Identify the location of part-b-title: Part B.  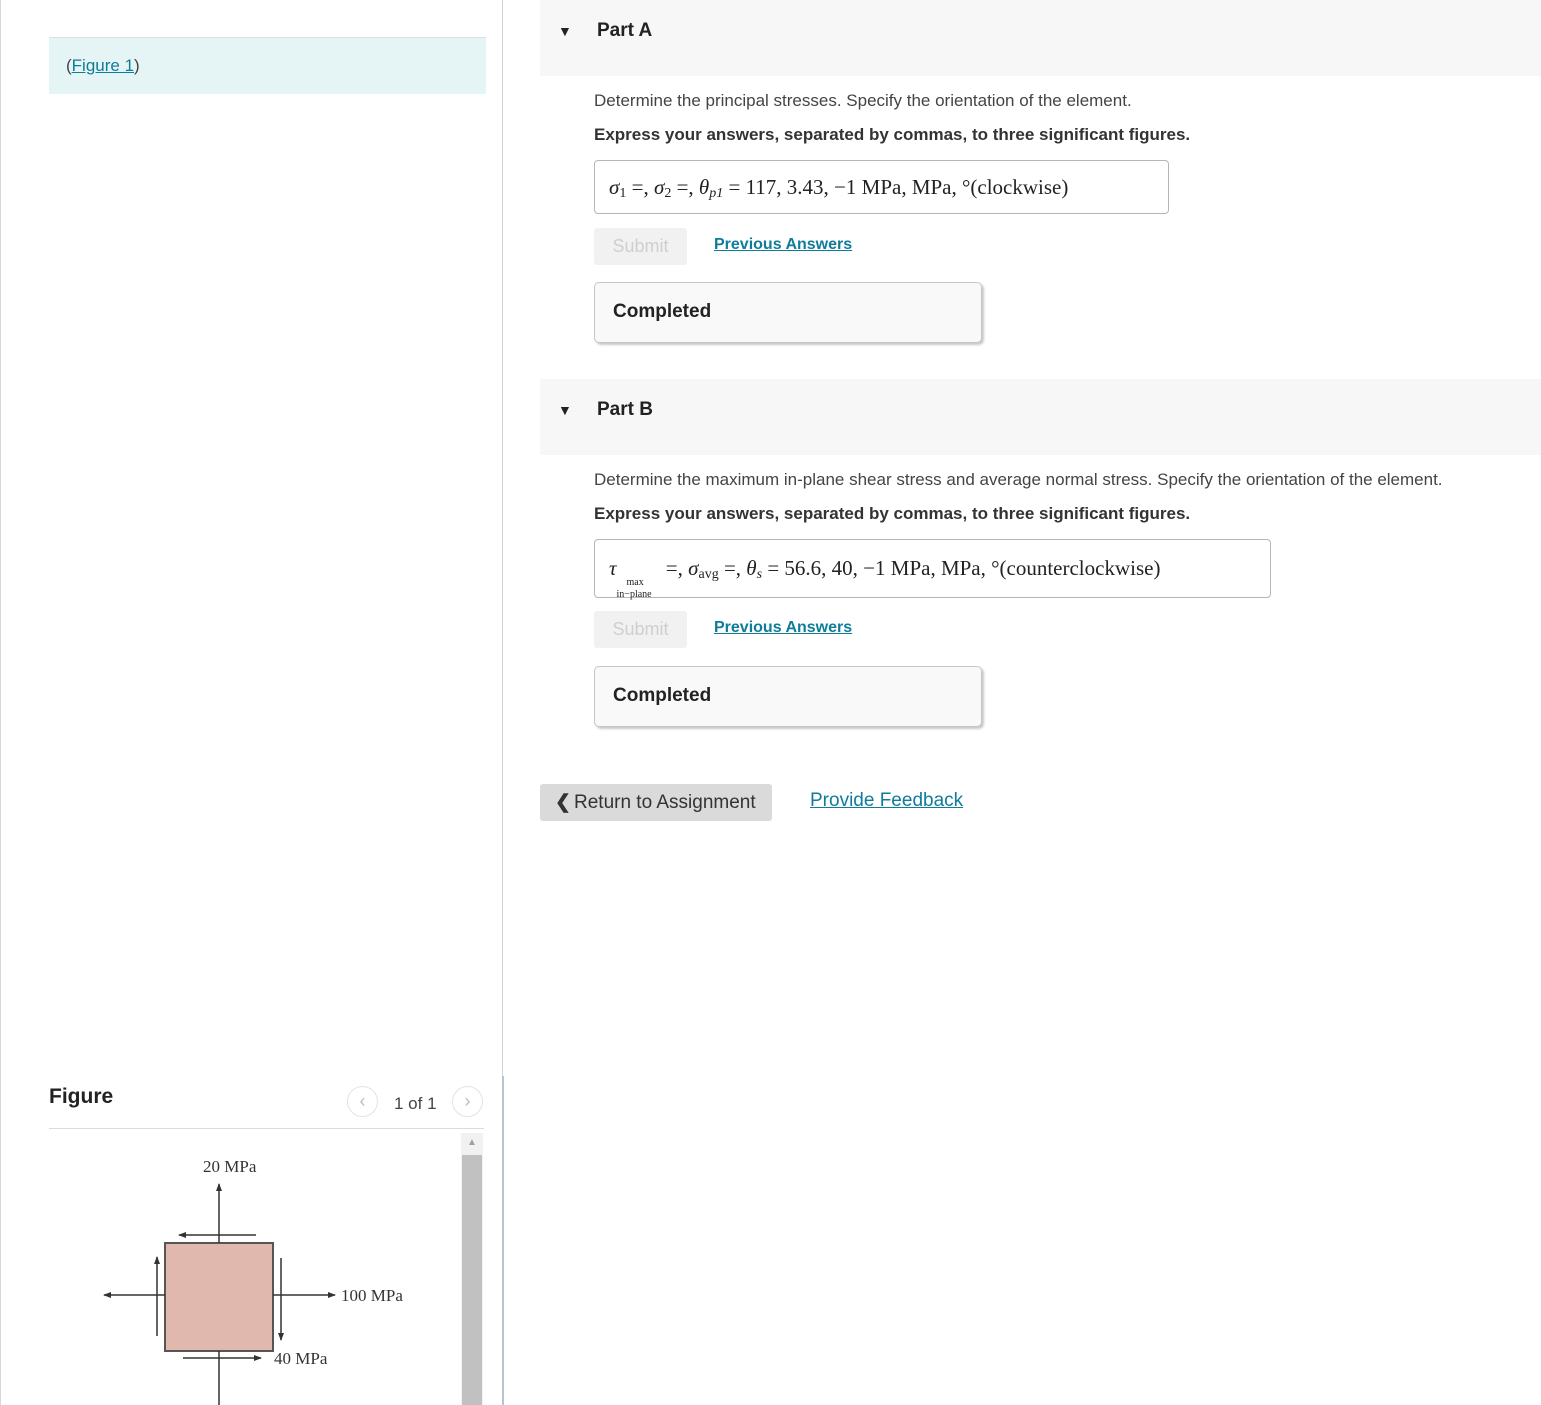
(625, 409).